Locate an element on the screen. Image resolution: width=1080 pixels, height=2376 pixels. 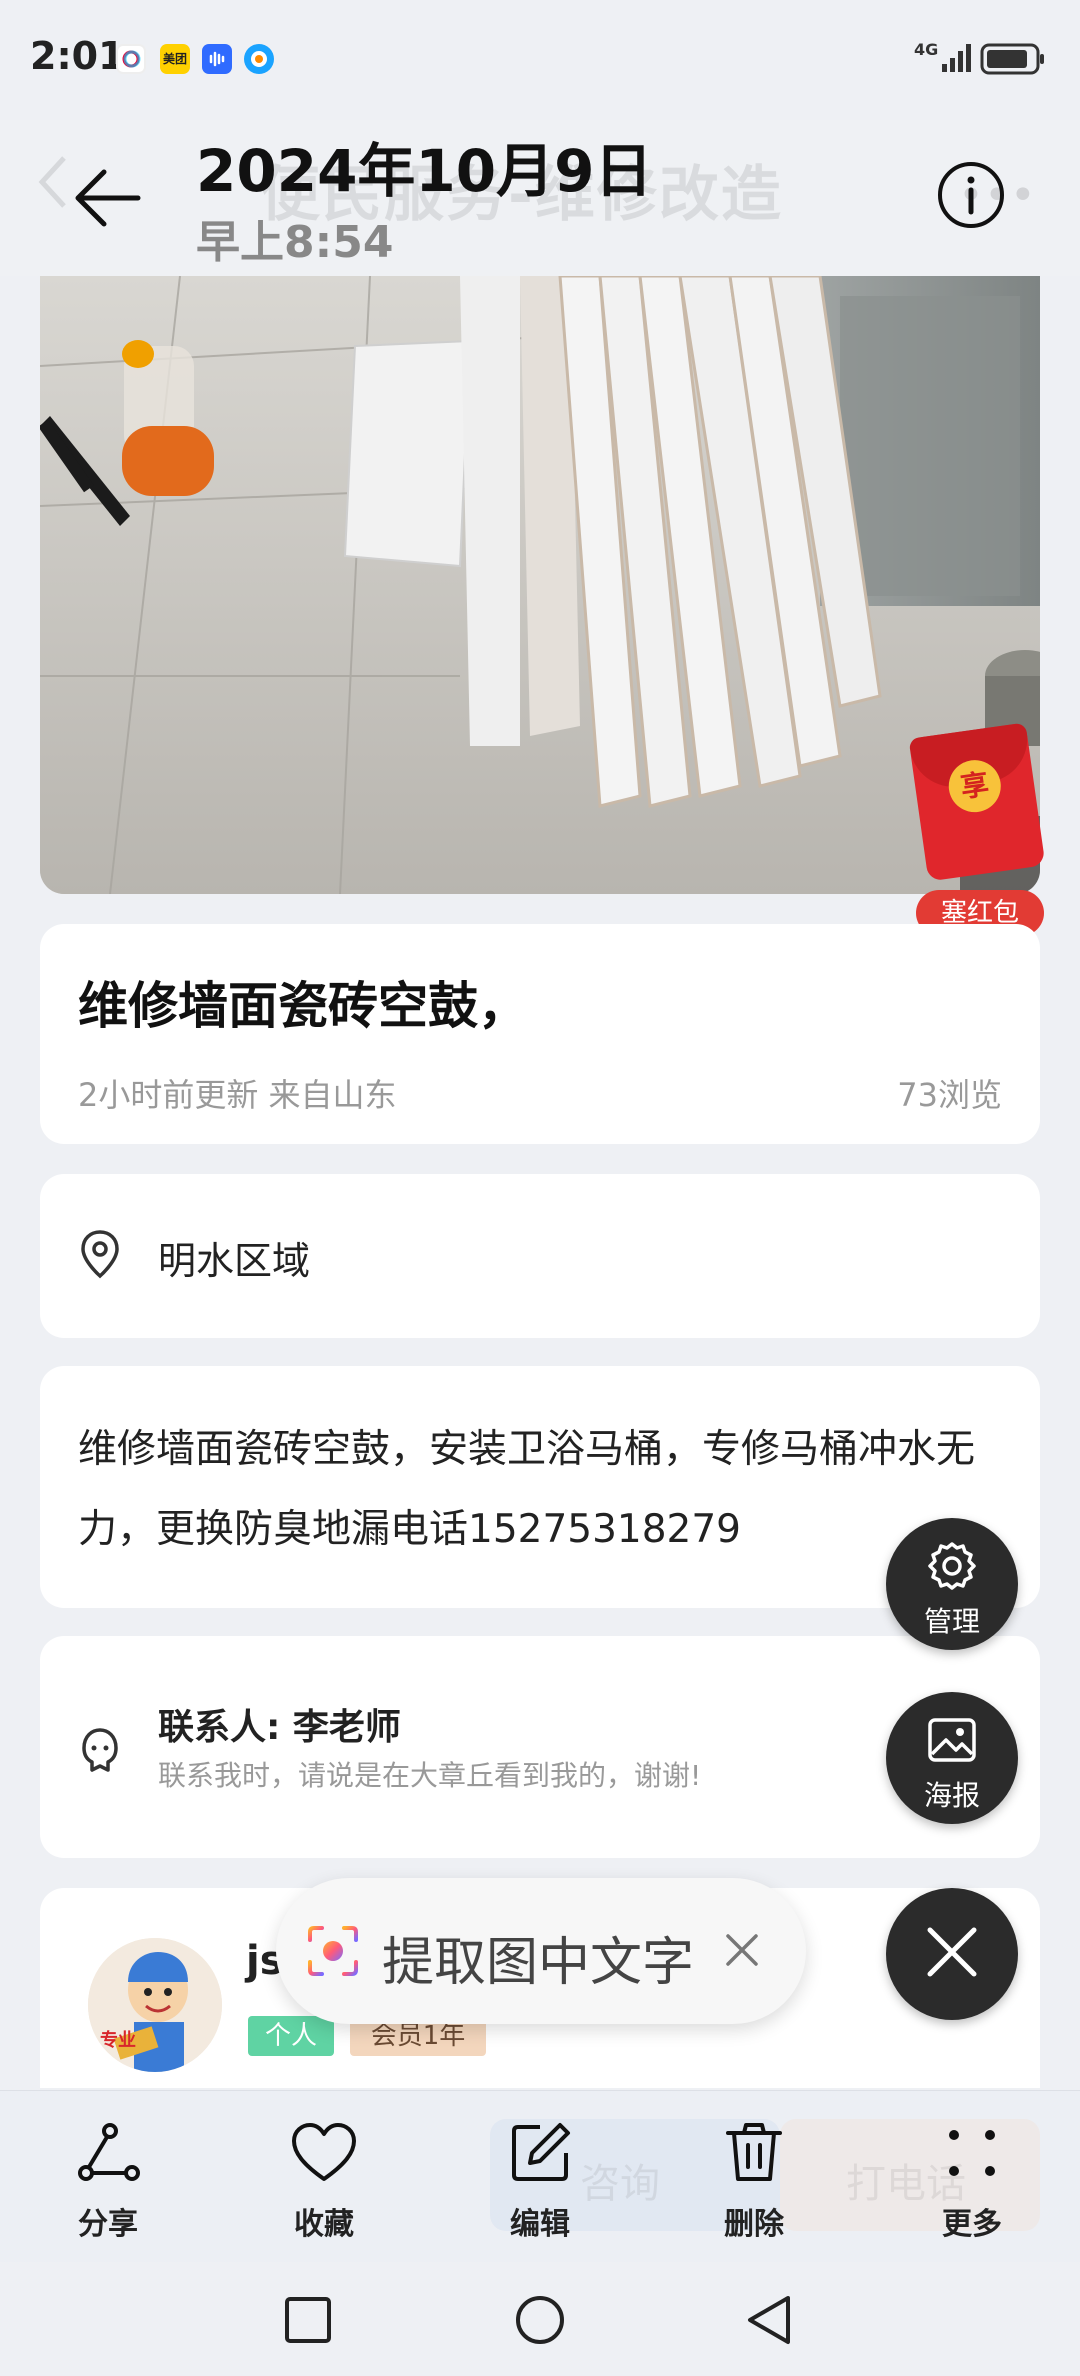
system-navbar is located at coordinates (540, 2319).